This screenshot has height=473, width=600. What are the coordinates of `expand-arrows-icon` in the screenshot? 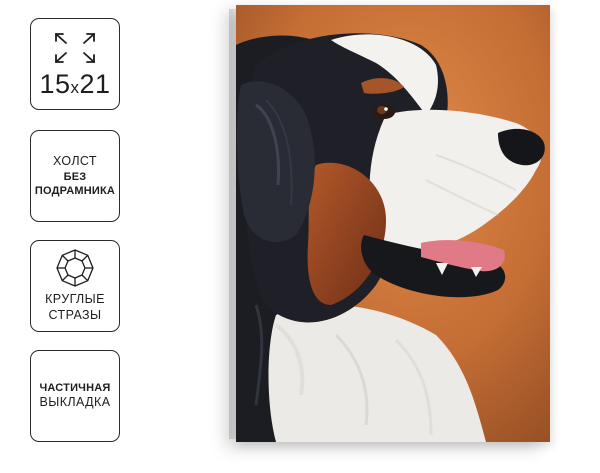 It's located at (75, 47).